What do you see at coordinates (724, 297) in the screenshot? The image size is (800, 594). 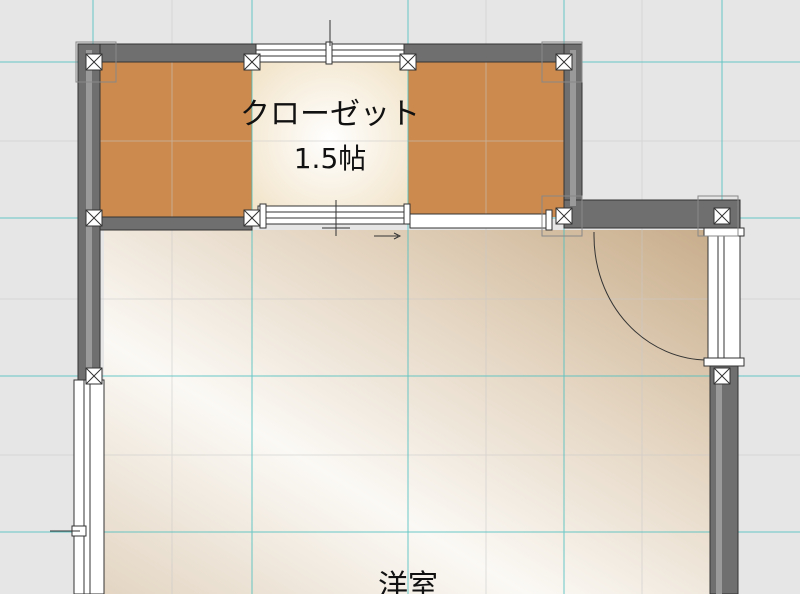 I see `right-window` at bounding box center [724, 297].